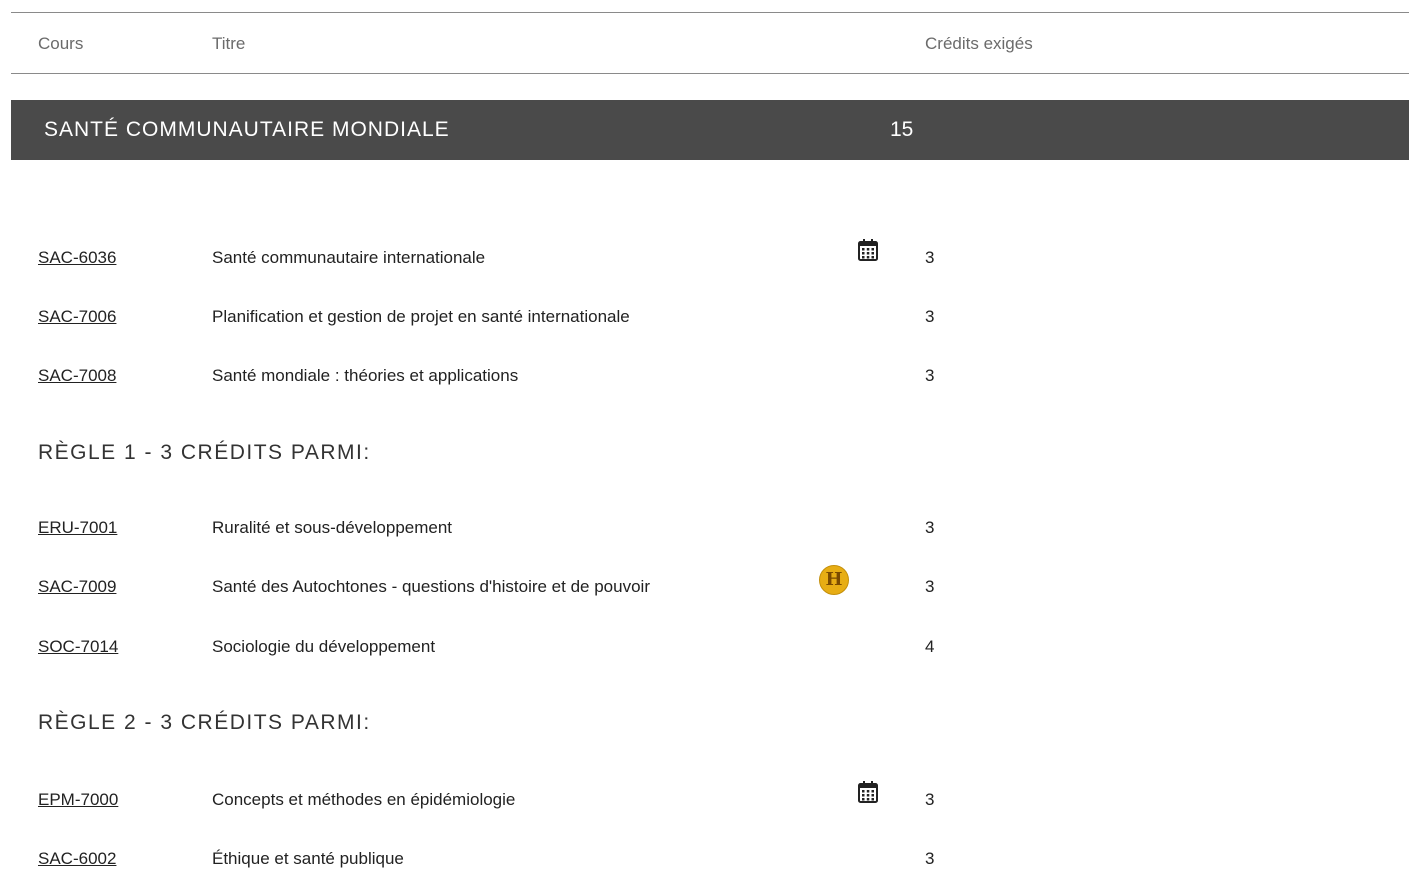 This screenshot has height=869, width=1409. I want to click on course-code-link: SAC-7009, so click(77, 587).